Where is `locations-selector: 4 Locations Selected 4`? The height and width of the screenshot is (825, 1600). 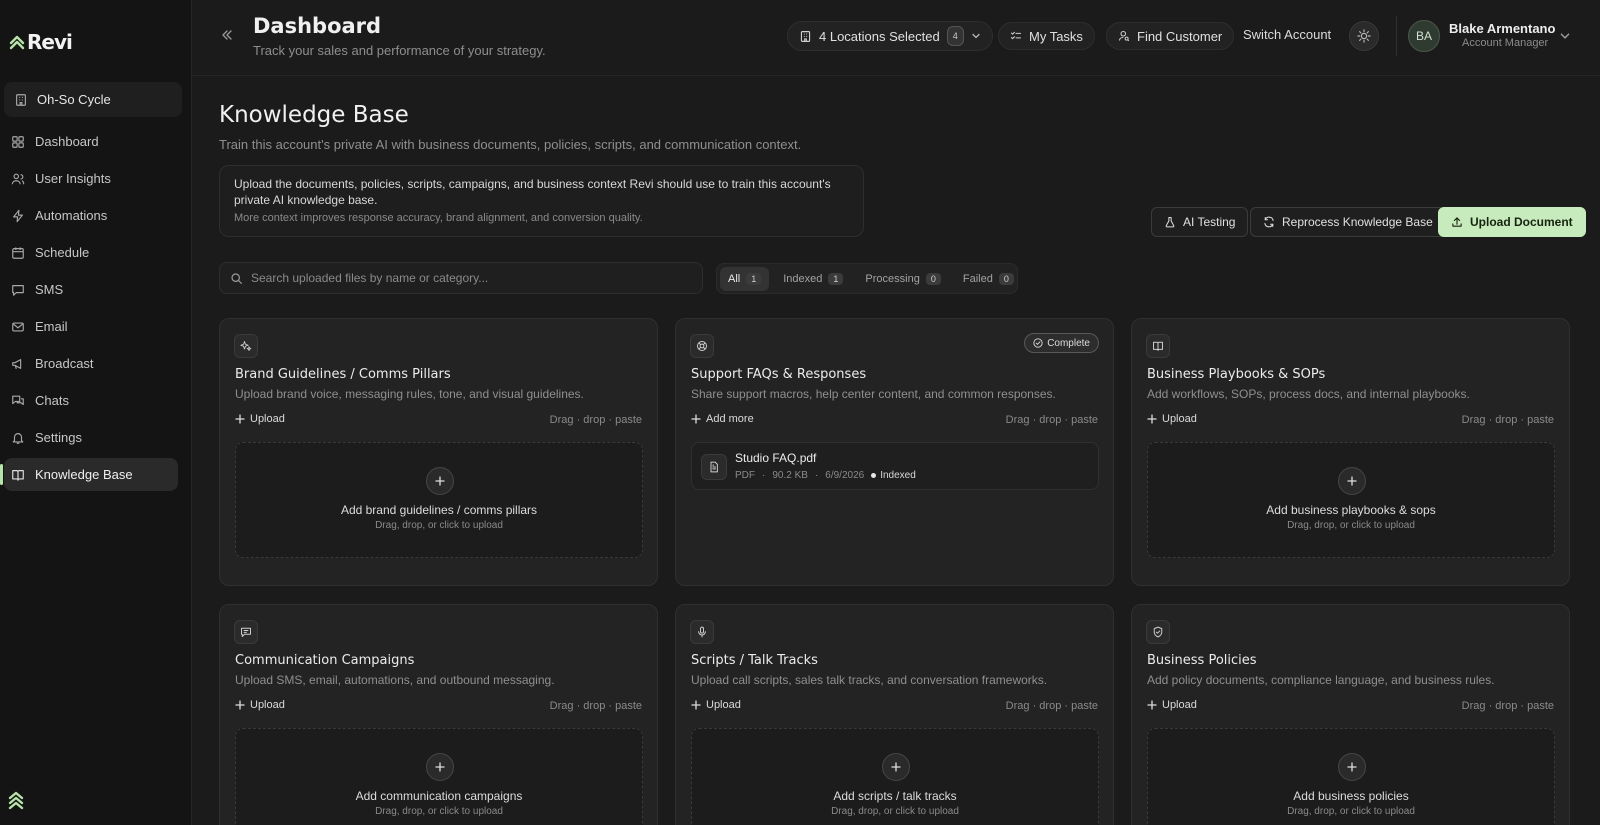 locations-selector: 4 Locations Selected 4 is located at coordinates (890, 36).